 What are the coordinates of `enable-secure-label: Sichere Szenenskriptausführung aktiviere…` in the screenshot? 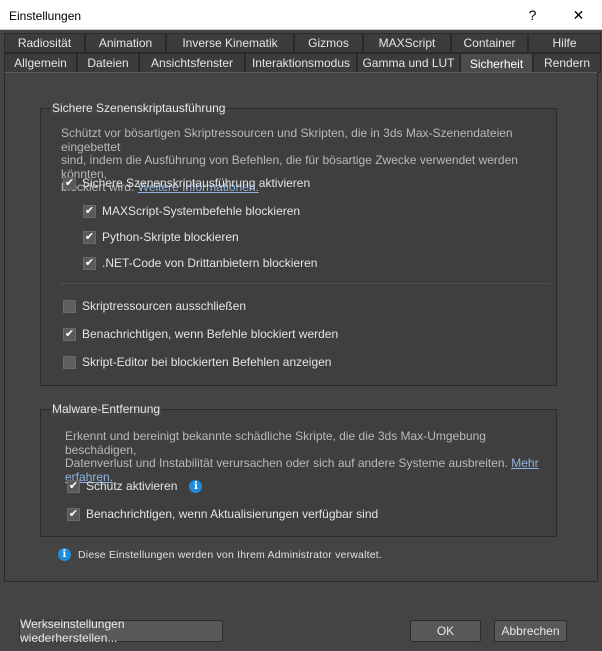 It's located at (196, 183).